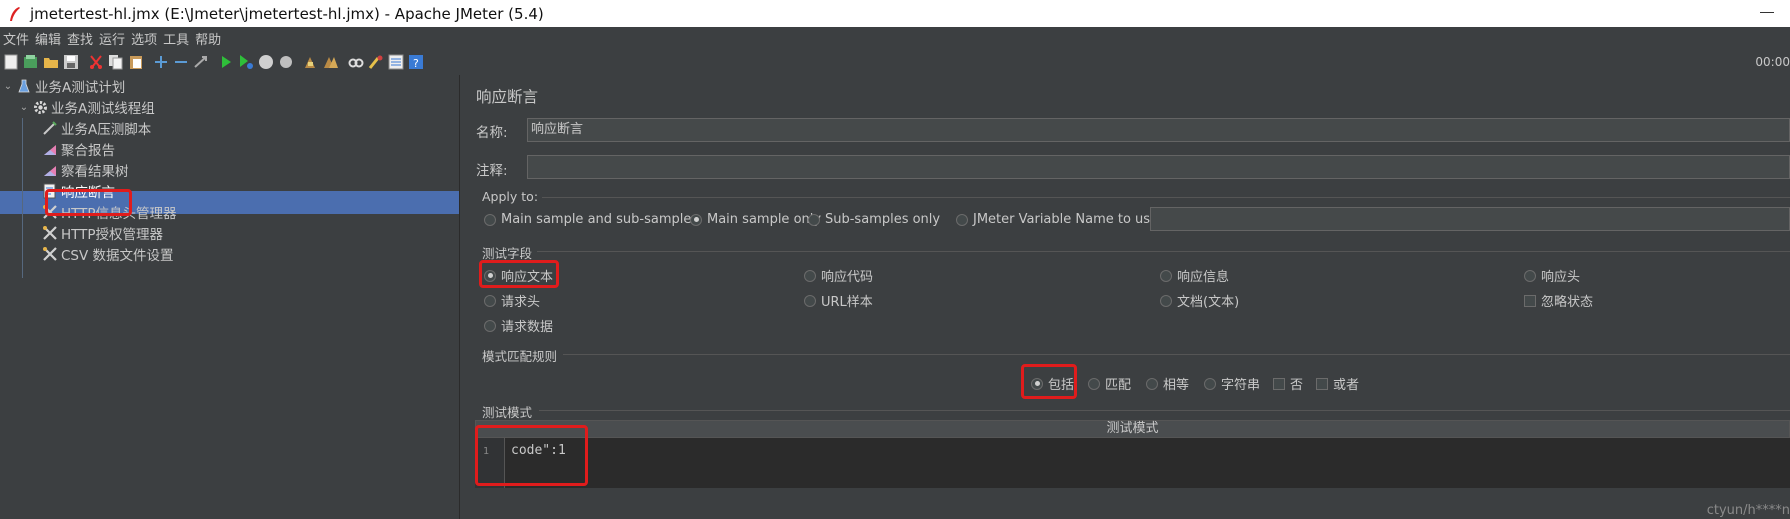 The image size is (1790, 519). I want to click on reset-search-icon, so click(376, 62).